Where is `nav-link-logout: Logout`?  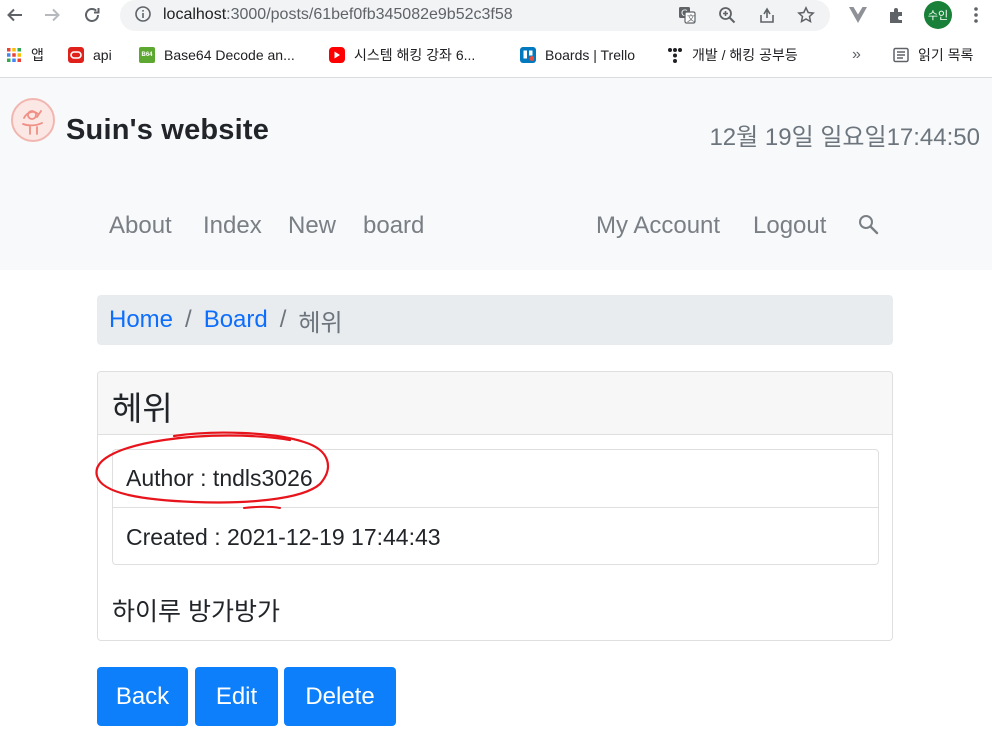
nav-link-logout: Logout is located at coordinates (789, 226).